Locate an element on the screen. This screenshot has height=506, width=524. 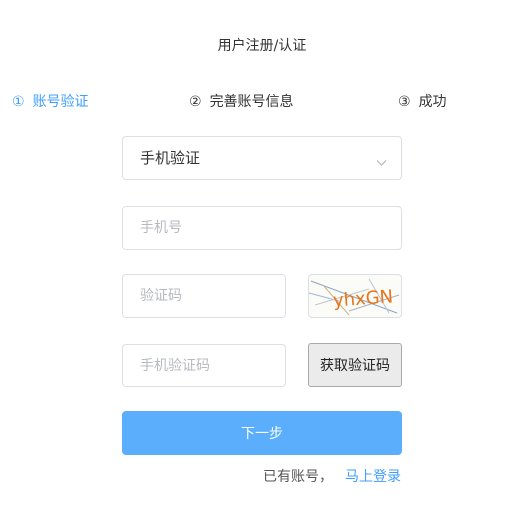
captcha-text: yhxGN is located at coordinates (362, 298).